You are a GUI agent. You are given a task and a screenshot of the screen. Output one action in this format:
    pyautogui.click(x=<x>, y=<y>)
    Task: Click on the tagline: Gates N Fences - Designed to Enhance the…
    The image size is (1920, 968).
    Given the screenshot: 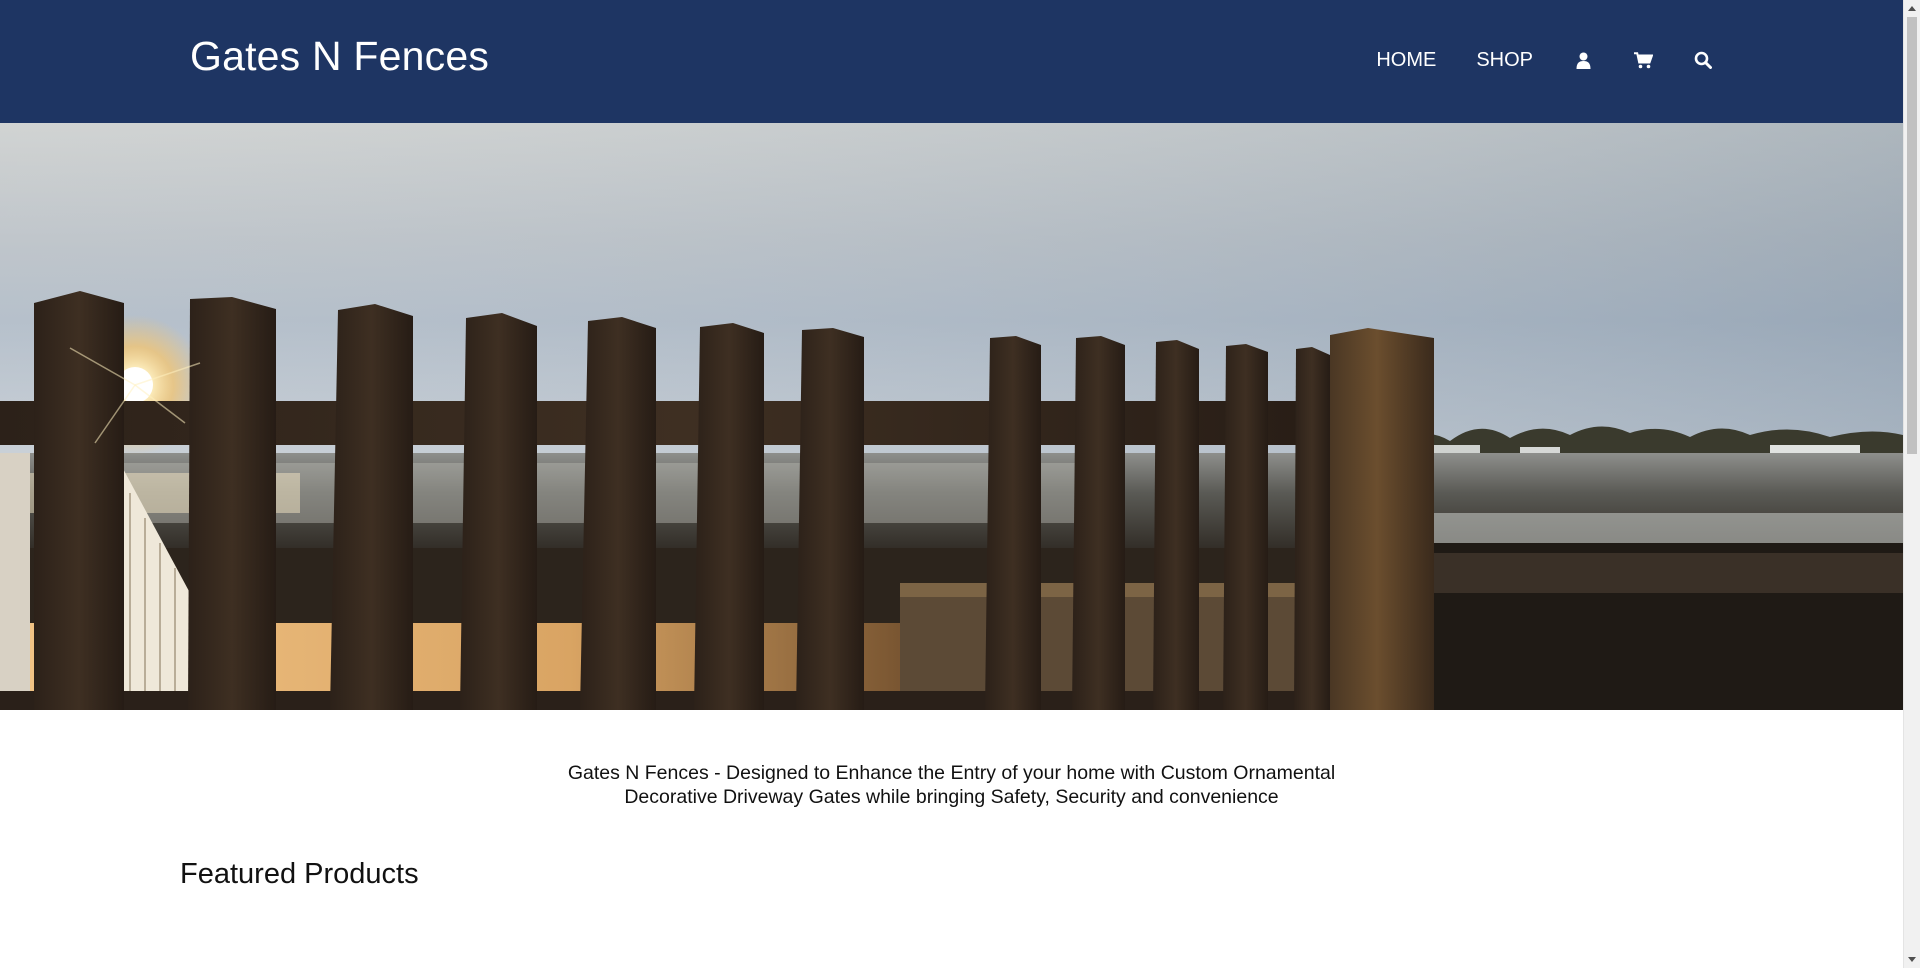 What is the action you would take?
    pyautogui.click(x=951, y=785)
    